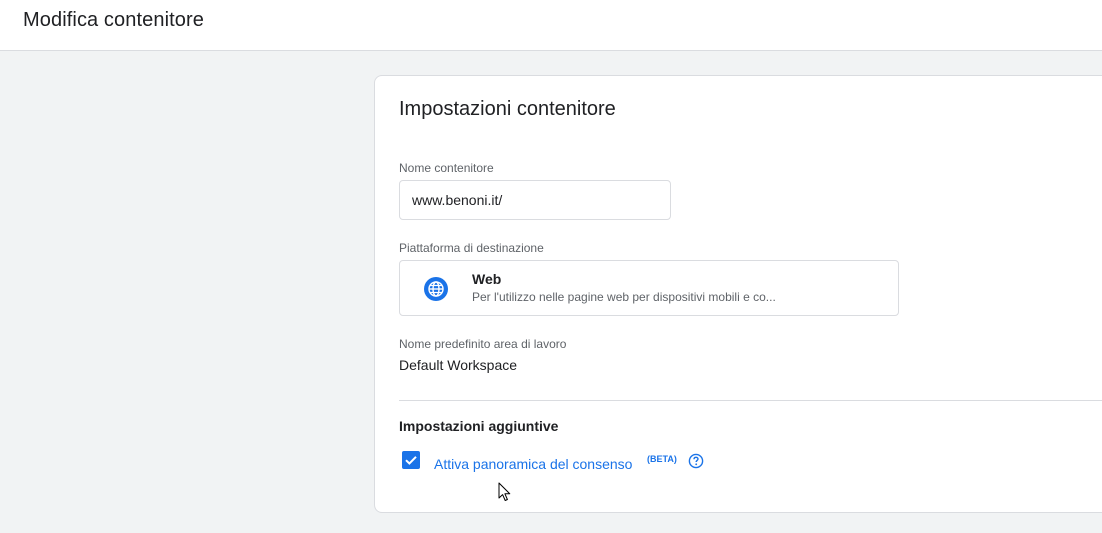 The image size is (1102, 533). What do you see at coordinates (483, 344) in the screenshot?
I see `workspace-label: Nome predefinito area di lavoro` at bounding box center [483, 344].